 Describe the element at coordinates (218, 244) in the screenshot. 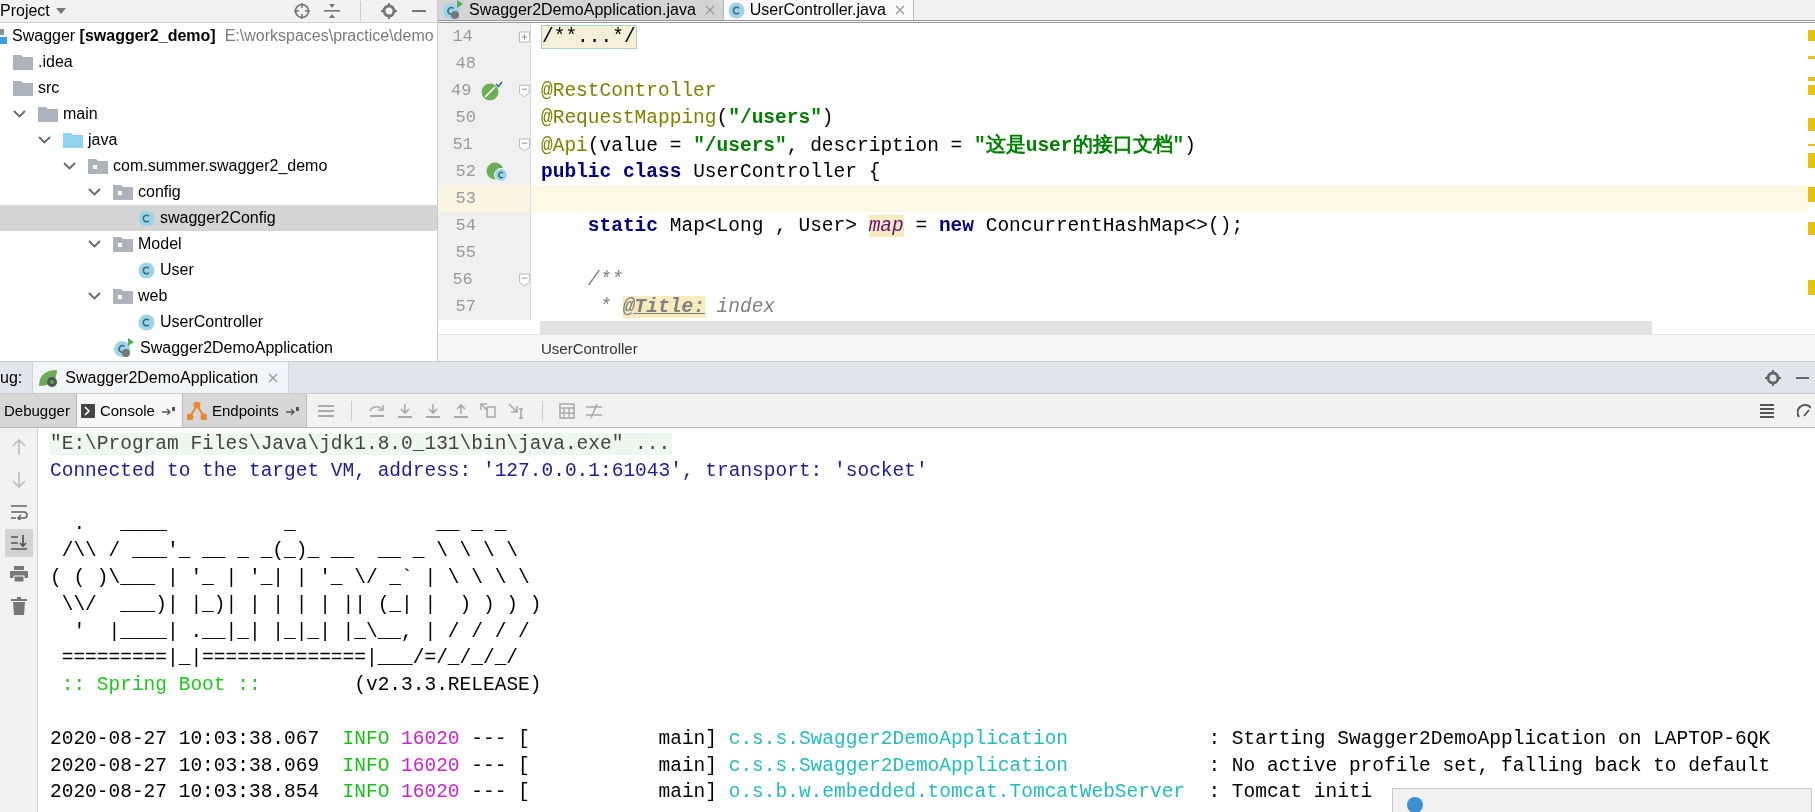

I see `tree-item: Model` at that location.